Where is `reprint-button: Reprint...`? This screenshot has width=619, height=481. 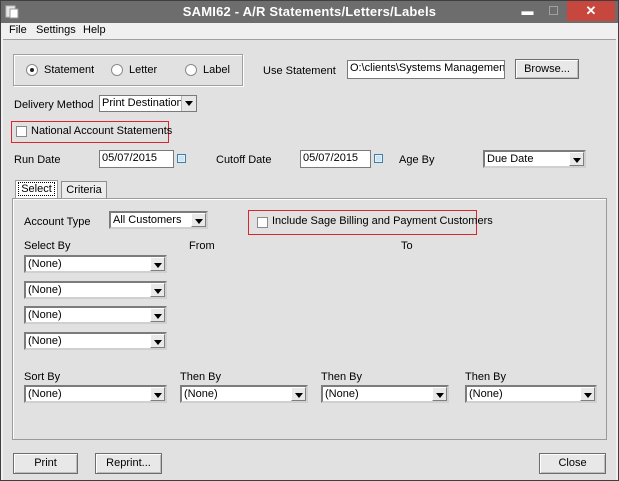
reprint-button: Reprint... is located at coordinates (128, 463).